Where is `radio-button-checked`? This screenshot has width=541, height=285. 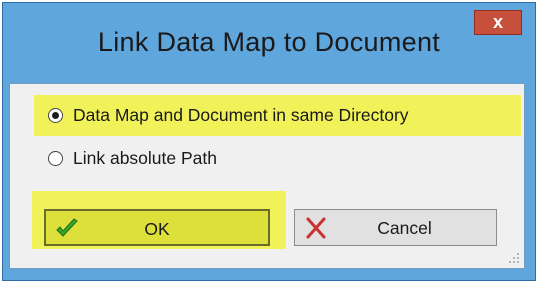
radio-button-checked is located at coordinates (55, 115).